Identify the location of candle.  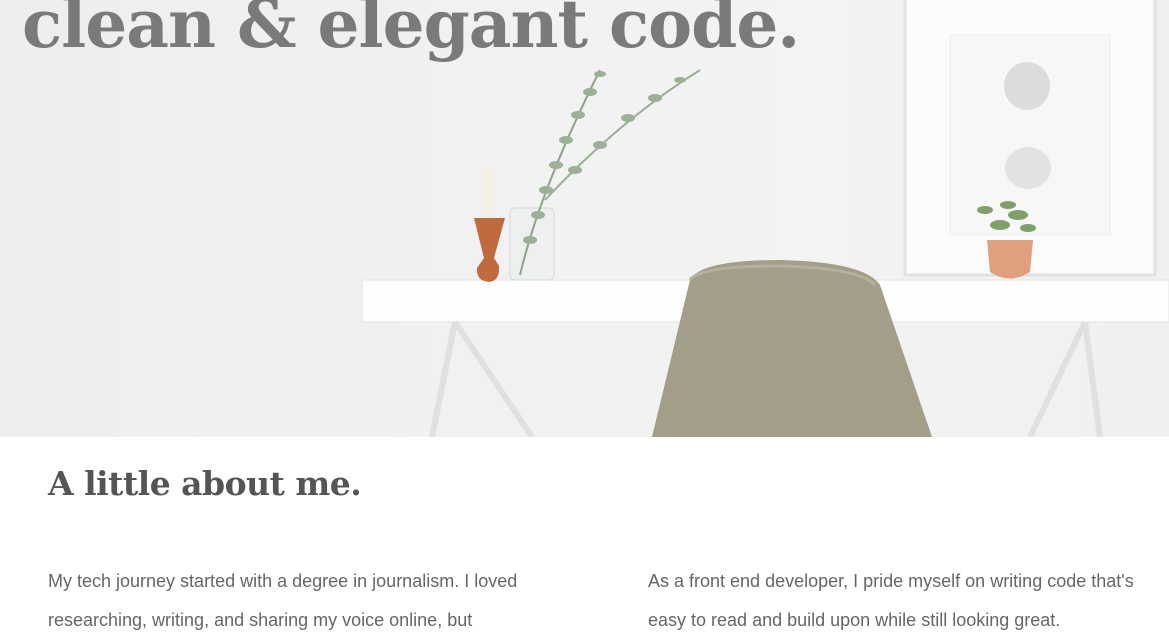
(488, 193).